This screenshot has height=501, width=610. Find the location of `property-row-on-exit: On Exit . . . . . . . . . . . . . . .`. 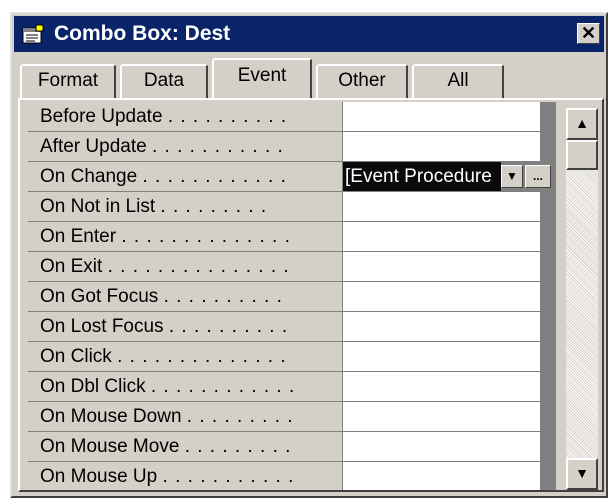

property-row-on-exit: On Exit . . . . . . . . . . . . . . . is located at coordinates (292, 267).